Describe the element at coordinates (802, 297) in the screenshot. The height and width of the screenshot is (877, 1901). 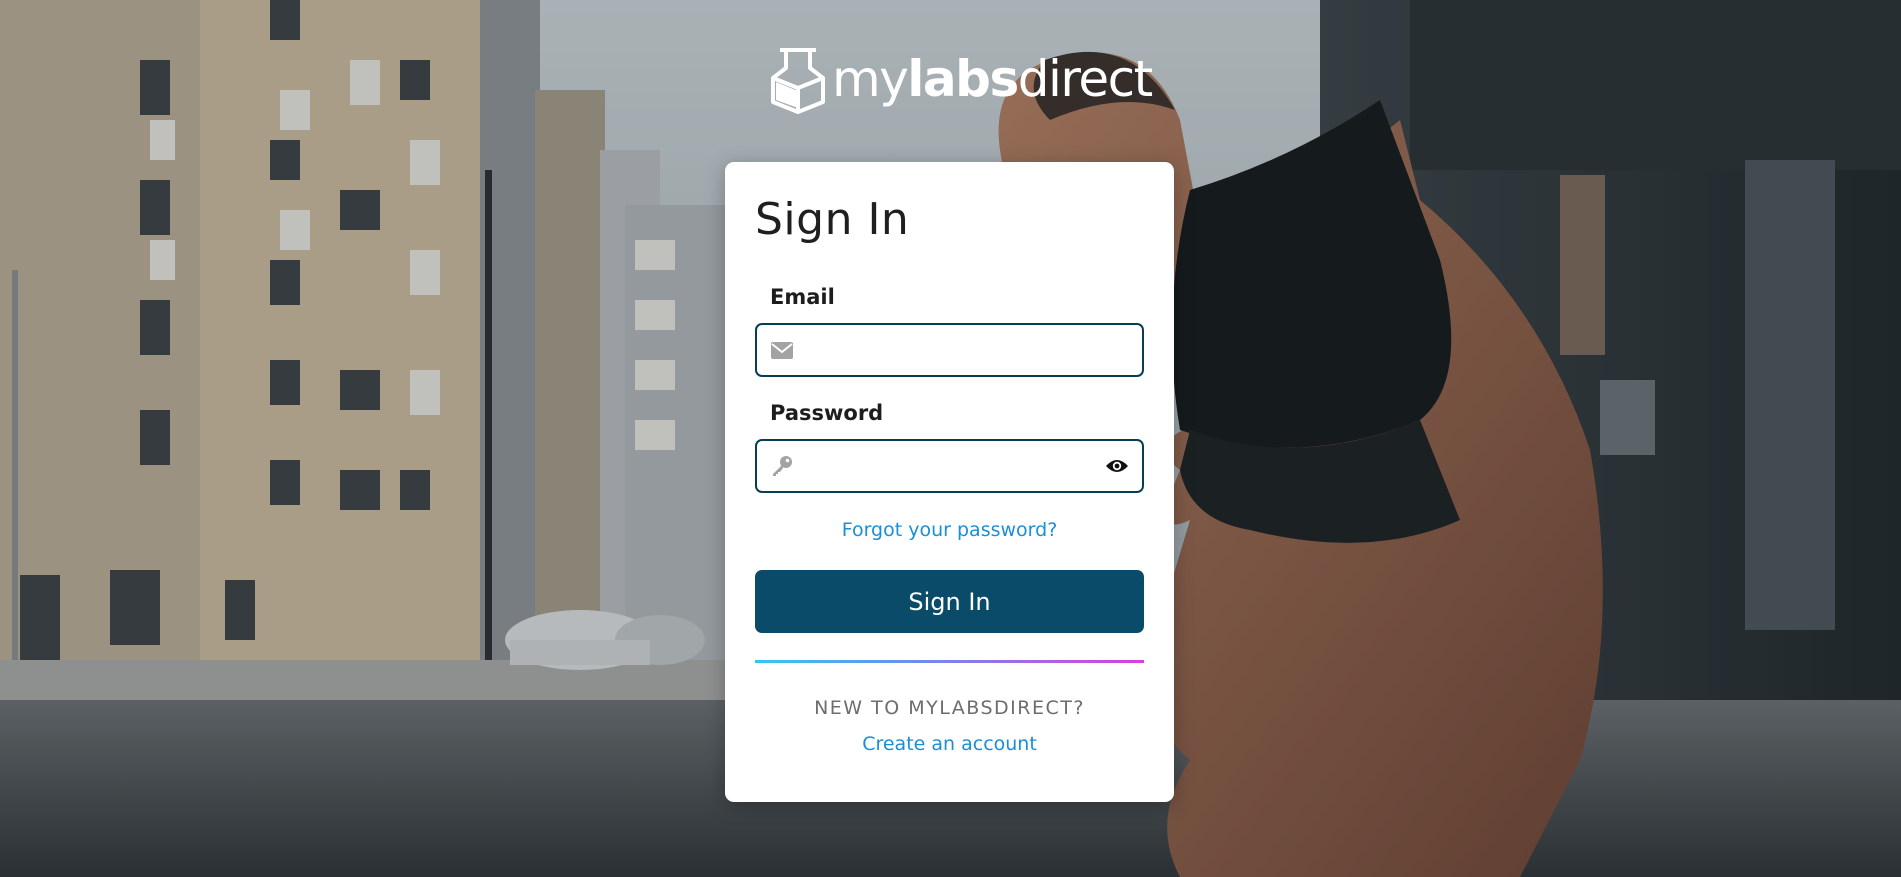
I see `email-label: Email` at that location.